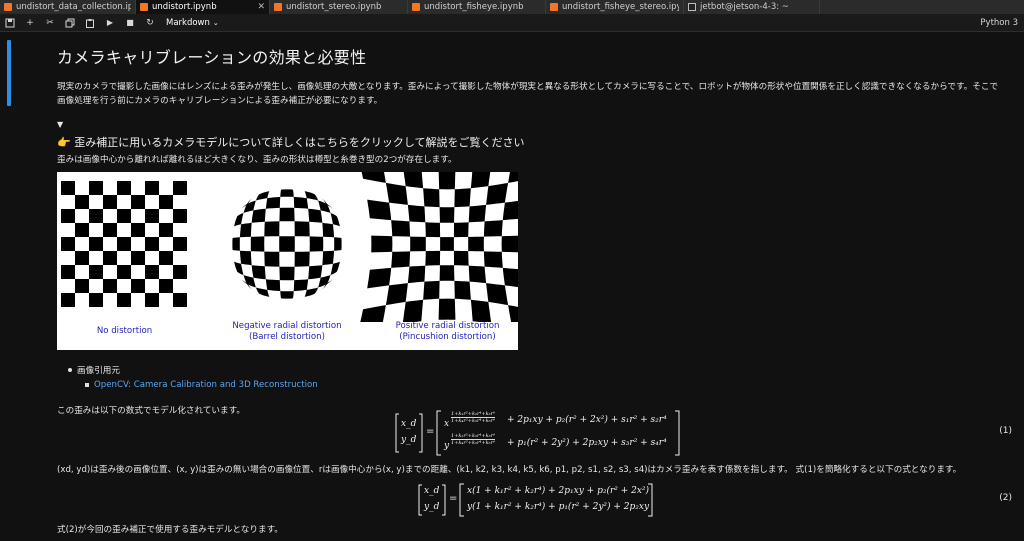 The height and width of the screenshot is (541, 1024). Describe the element at coordinates (587, 443) in the screenshot. I see `eq1-row2-rest: + p₁(r² + 2y²) + 2p₂xy + s₃r² + s₄r⁴` at that location.